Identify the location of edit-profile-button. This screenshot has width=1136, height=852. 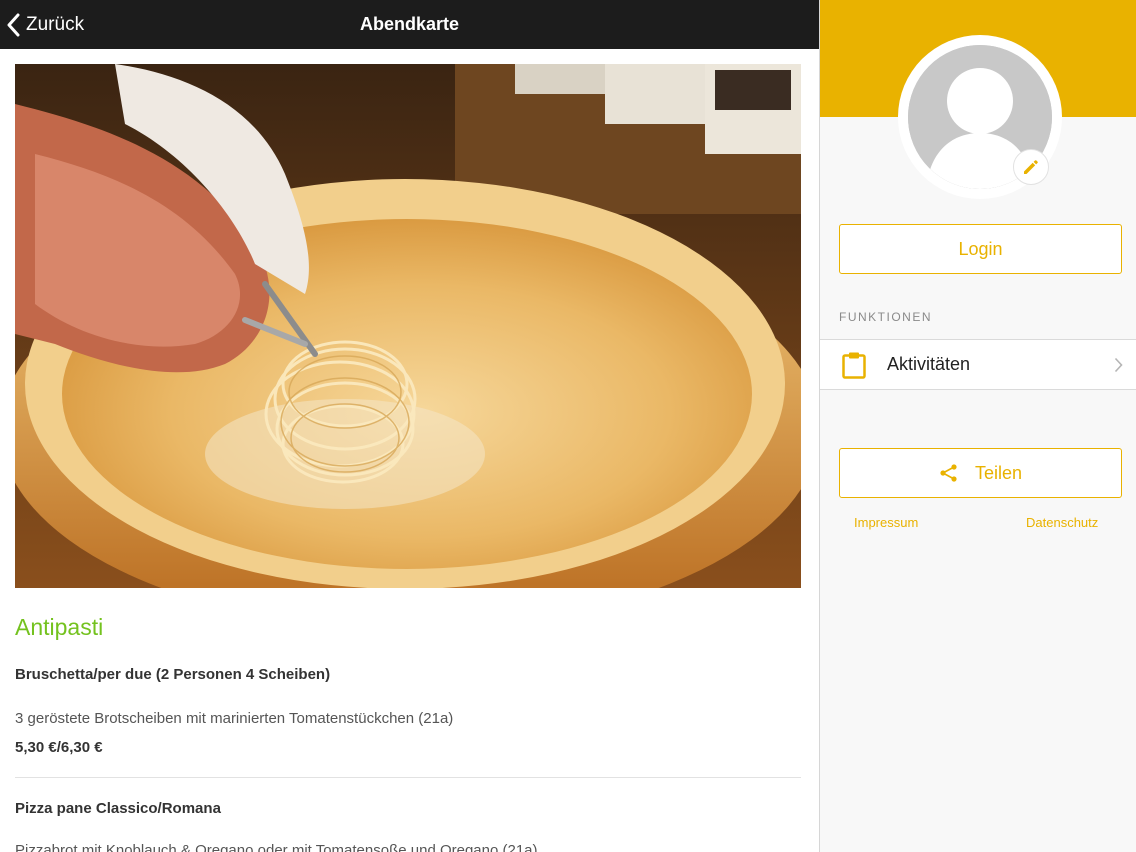
(1031, 167).